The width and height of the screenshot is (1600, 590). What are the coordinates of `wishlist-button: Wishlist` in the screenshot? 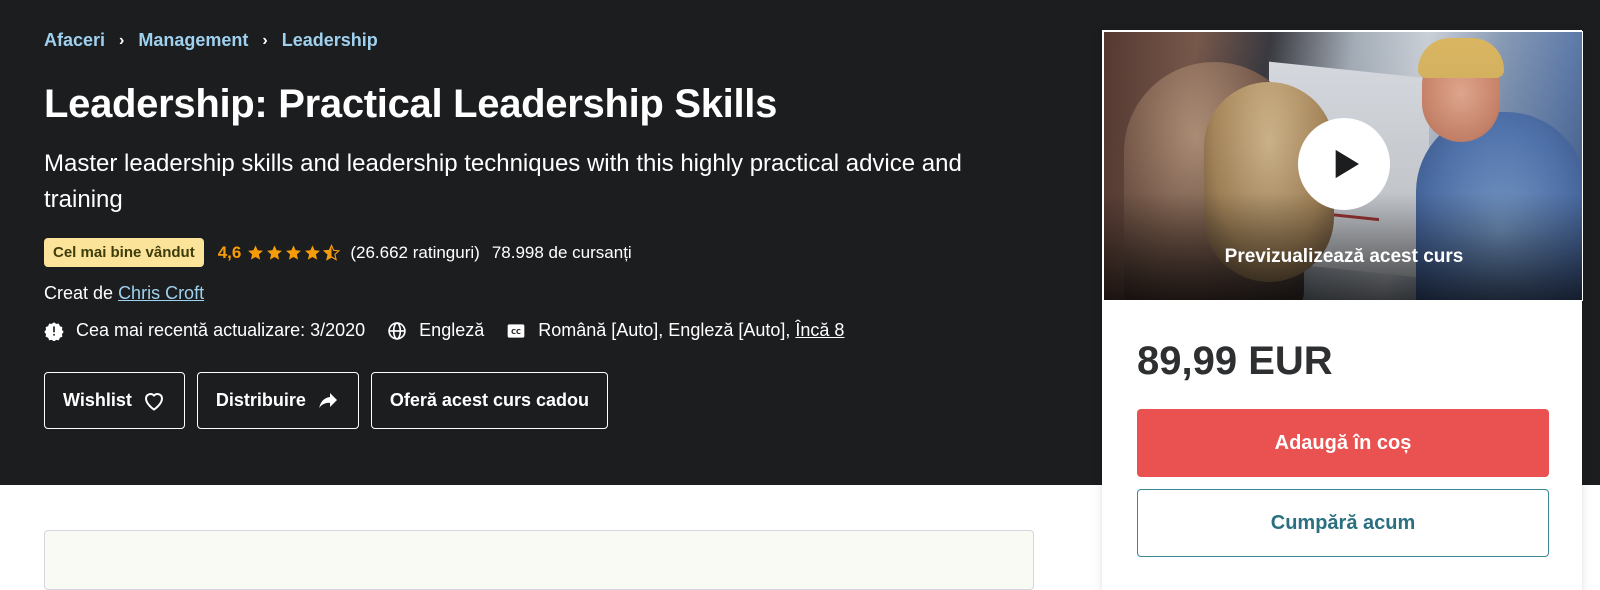 It's located at (114, 400).